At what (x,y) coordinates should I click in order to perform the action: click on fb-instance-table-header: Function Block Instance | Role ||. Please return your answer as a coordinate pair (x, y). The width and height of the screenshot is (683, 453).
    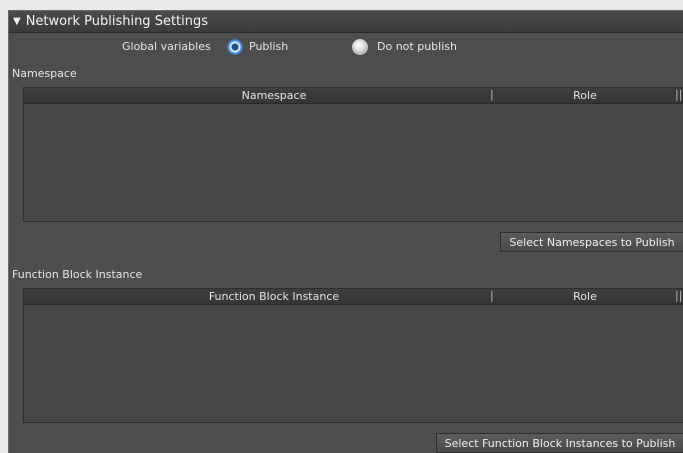
    Looking at the image, I should click on (353, 297).